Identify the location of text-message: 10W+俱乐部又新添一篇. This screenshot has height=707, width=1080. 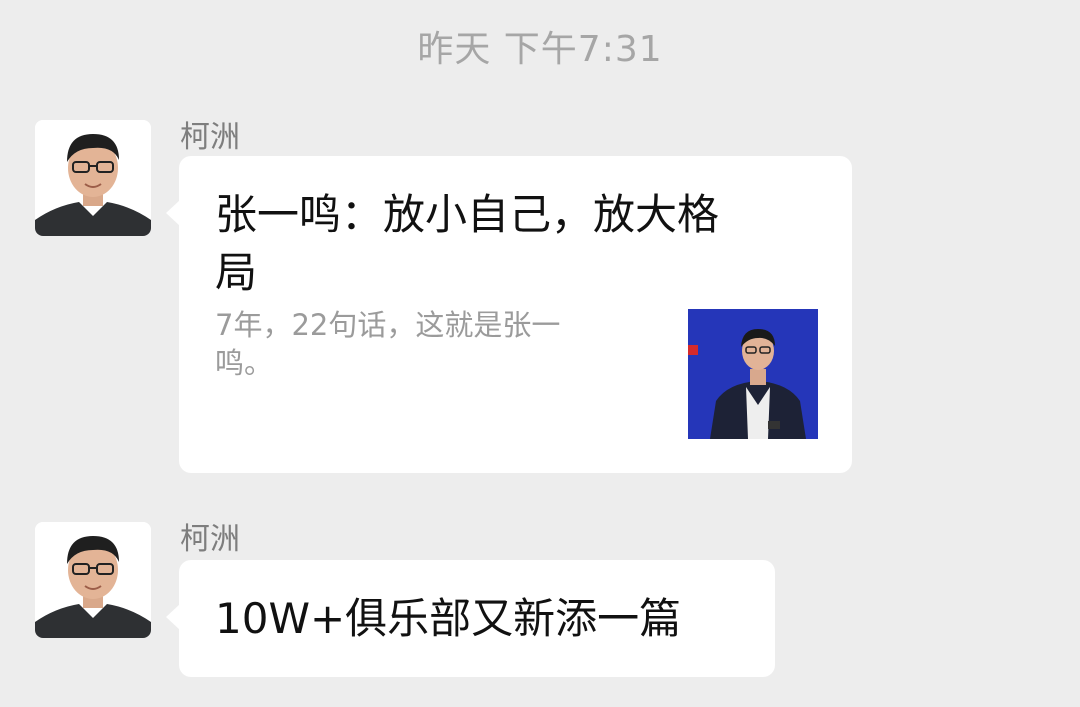
(470, 618).